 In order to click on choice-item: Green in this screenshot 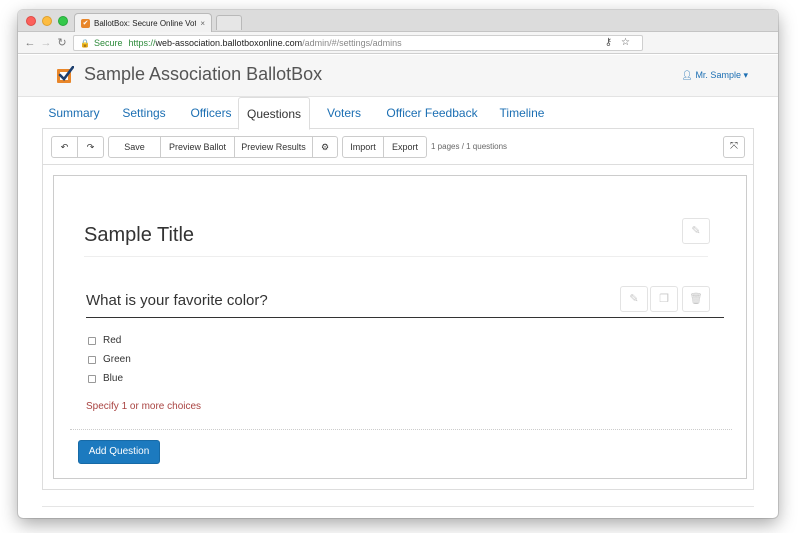, I will do `click(109, 359)`.